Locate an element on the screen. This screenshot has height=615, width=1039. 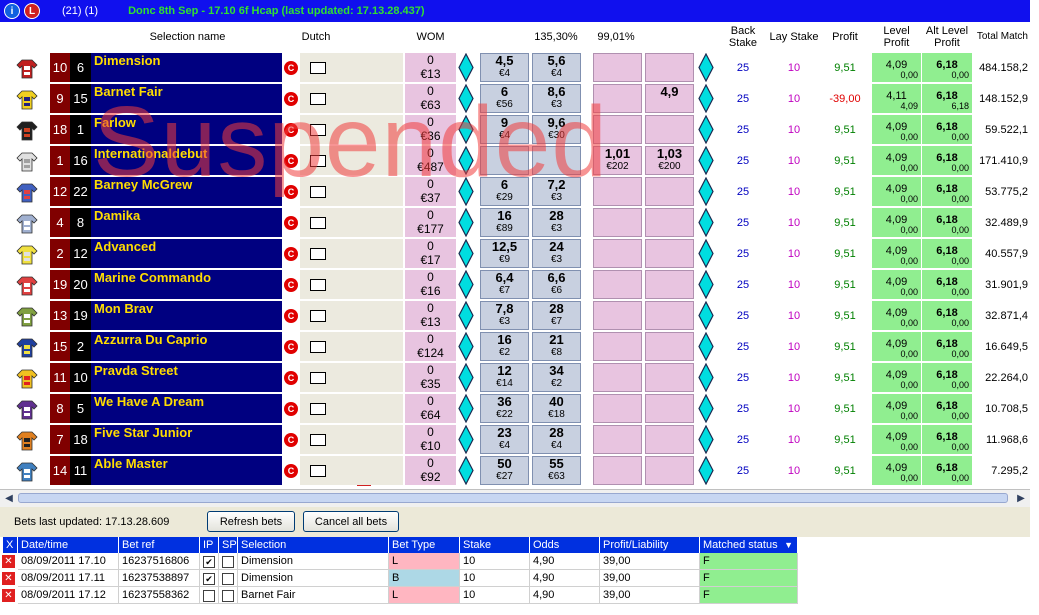
header-profit: Profit is located at coordinates (845, 37).